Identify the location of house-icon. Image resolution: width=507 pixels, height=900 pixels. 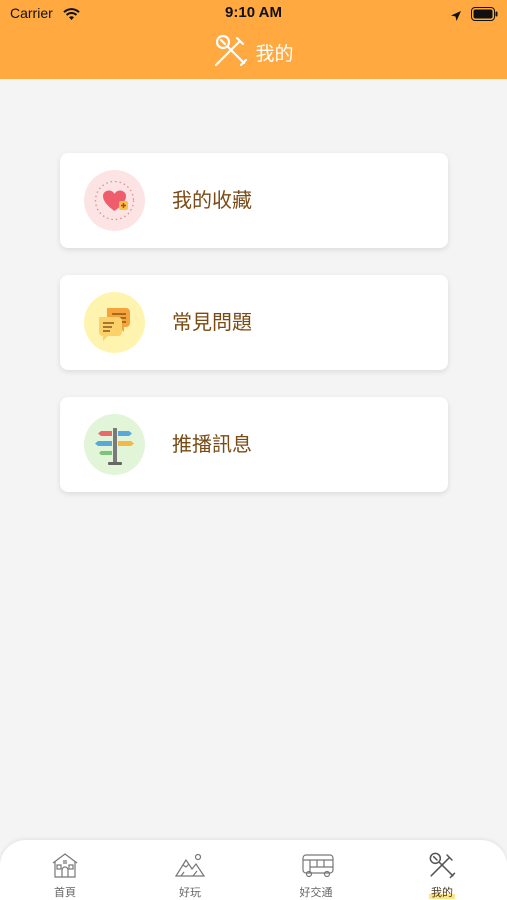
(65, 867).